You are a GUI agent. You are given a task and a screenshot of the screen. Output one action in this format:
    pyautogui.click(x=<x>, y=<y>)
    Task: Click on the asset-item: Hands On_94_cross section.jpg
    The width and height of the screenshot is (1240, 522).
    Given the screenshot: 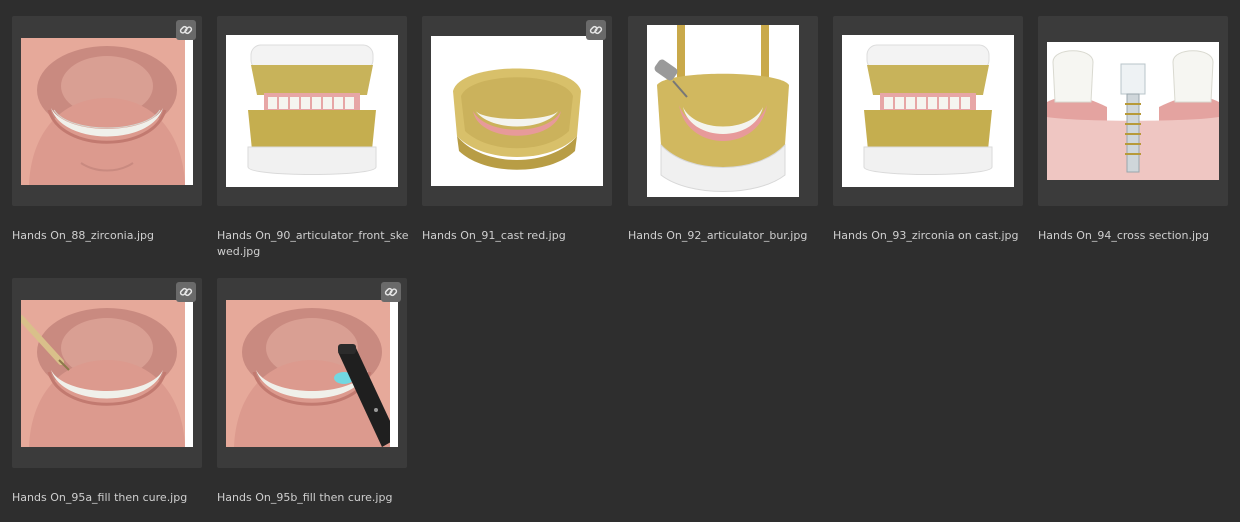 What is the action you would take?
    pyautogui.click(x=1134, y=130)
    